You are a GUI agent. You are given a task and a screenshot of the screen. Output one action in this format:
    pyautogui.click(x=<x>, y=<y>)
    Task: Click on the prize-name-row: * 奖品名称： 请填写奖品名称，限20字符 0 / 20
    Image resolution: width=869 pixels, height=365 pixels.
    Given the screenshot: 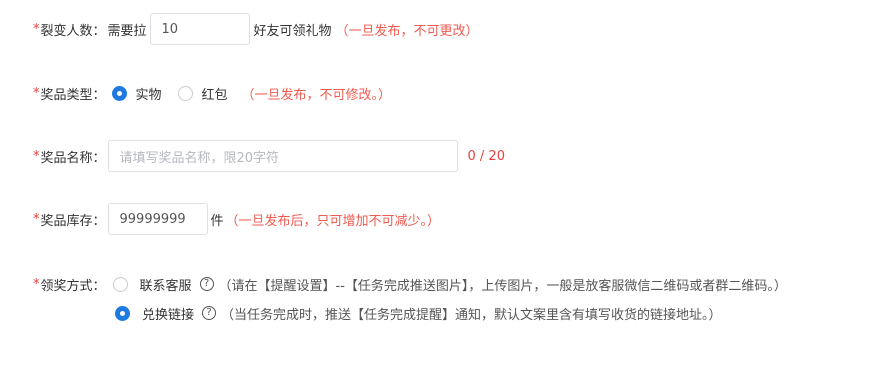 What is the action you would take?
    pyautogui.click(x=252, y=156)
    